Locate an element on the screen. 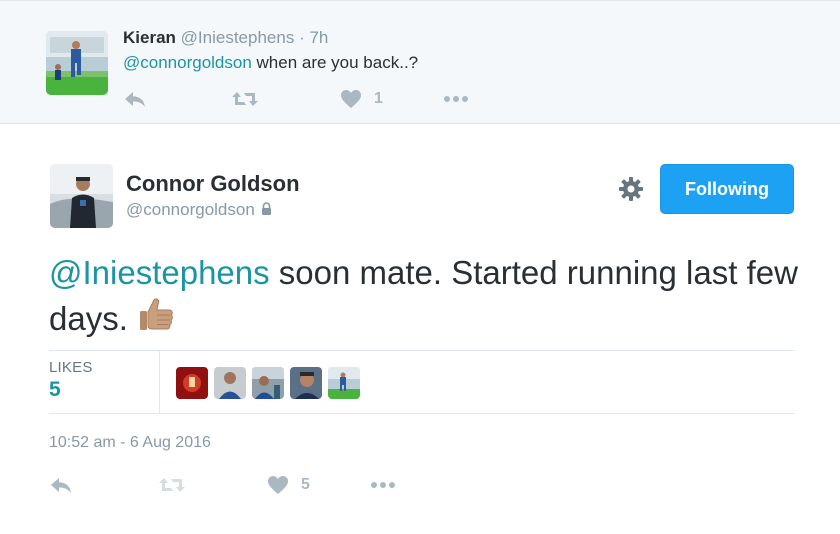  tweet-stats: LIKES 5 is located at coordinates (422, 382).